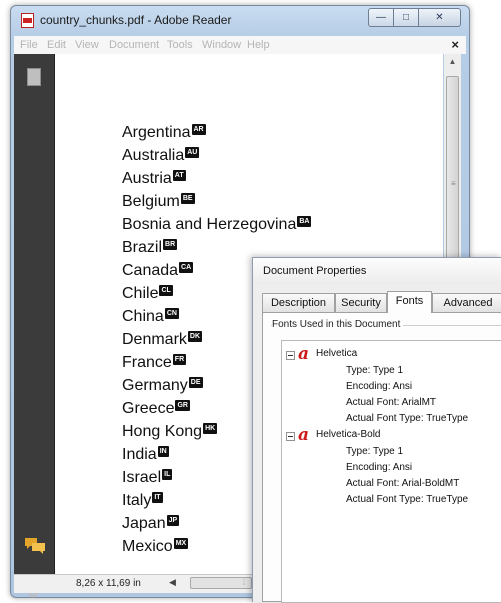 Image resolution: width=501 pixels, height=603 pixels. I want to click on list-item: Austria AT, so click(154, 178).